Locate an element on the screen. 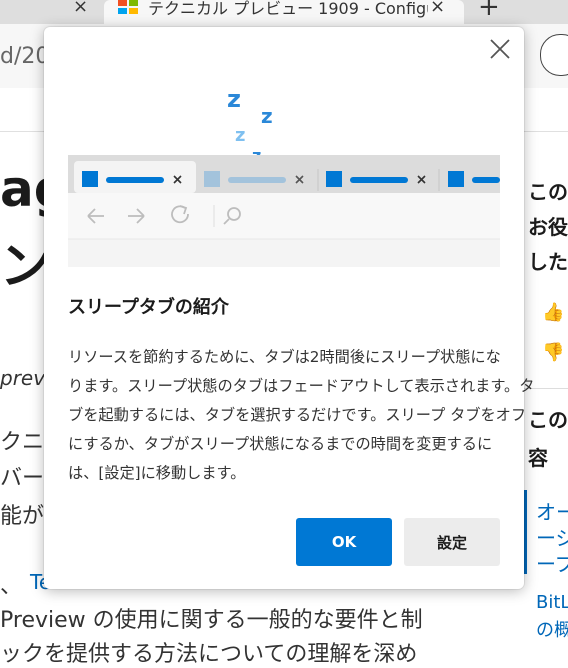 Image resolution: width=568 pixels, height=668 pixels. mock-favicon-faded is located at coordinates (212, 179).